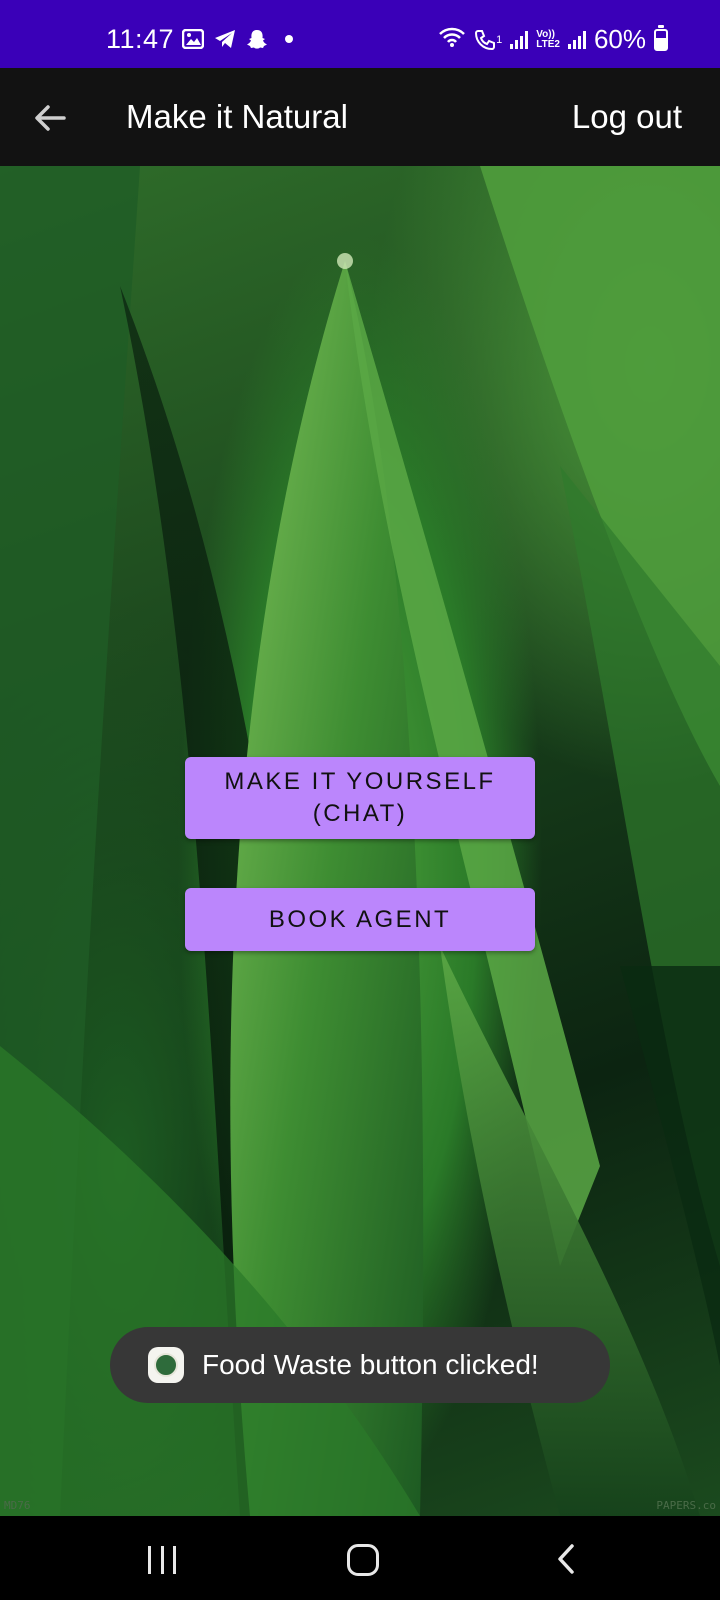 This screenshot has width=720, height=1600. What do you see at coordinates (162, 1560) in the screenshot?
I see `recent-apps-icon` at bounding box center [162, 1560].